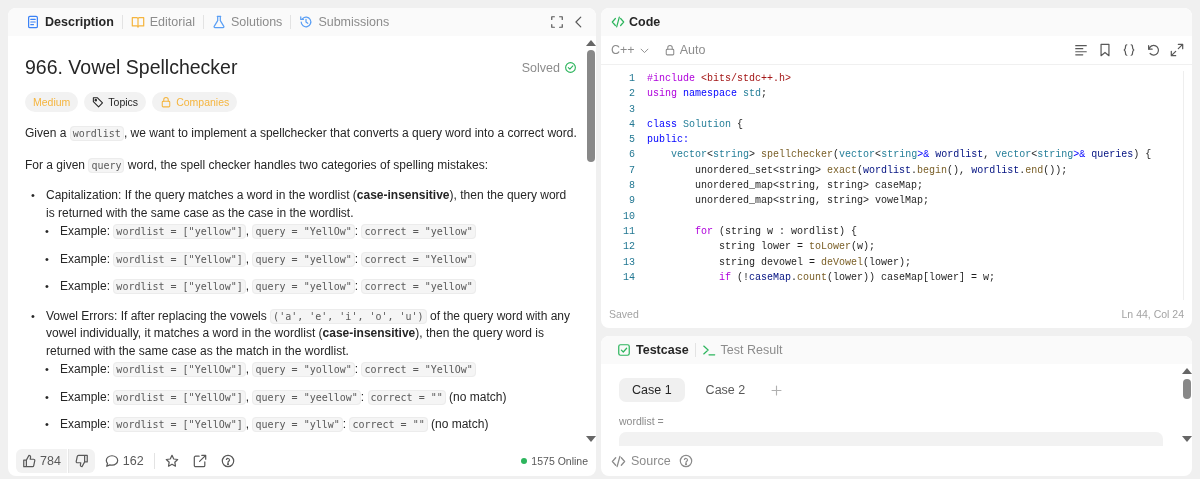 Image resolution: width=1200 pixels, height=479 pixels. Describe the element at coordinates (41, 461) in the screenshot. I see `like-button: 784` at that location.